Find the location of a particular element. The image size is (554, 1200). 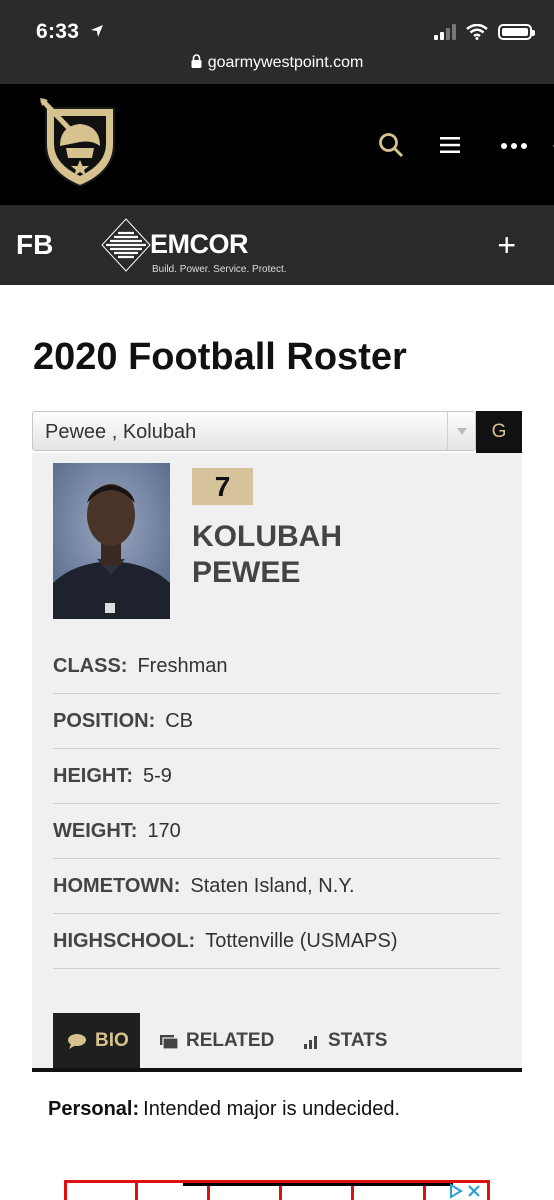

info-value: 5-9 is located at coordinates (157, 776).